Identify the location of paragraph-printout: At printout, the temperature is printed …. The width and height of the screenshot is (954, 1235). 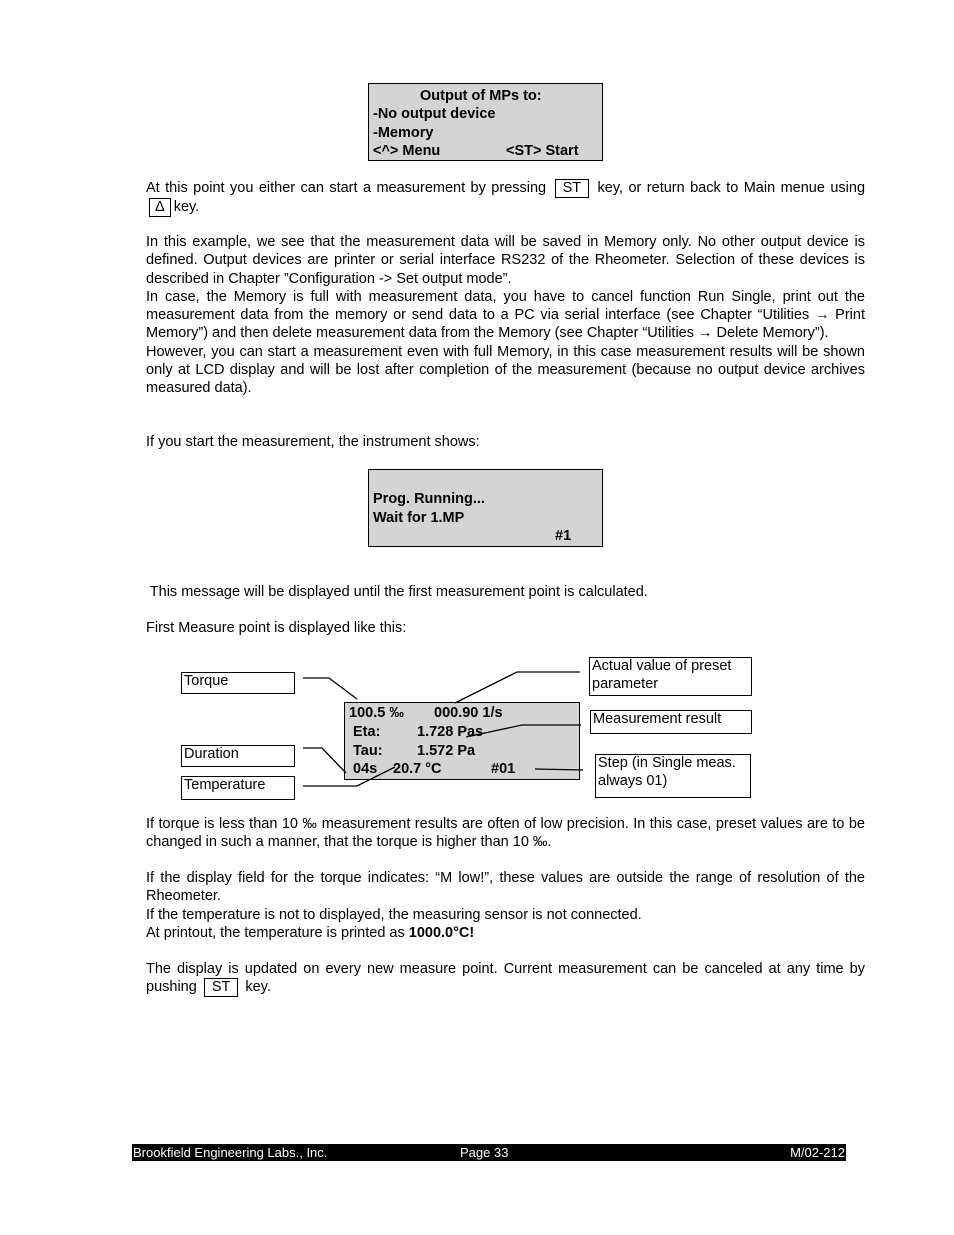
(505, 933).